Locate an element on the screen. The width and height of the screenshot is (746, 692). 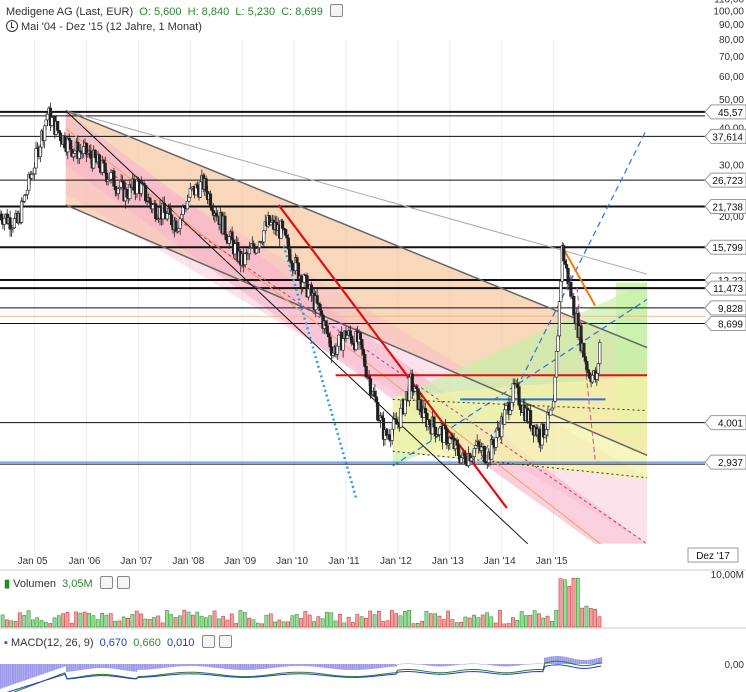
volume-close-icon is located at coordinates (123, 582).